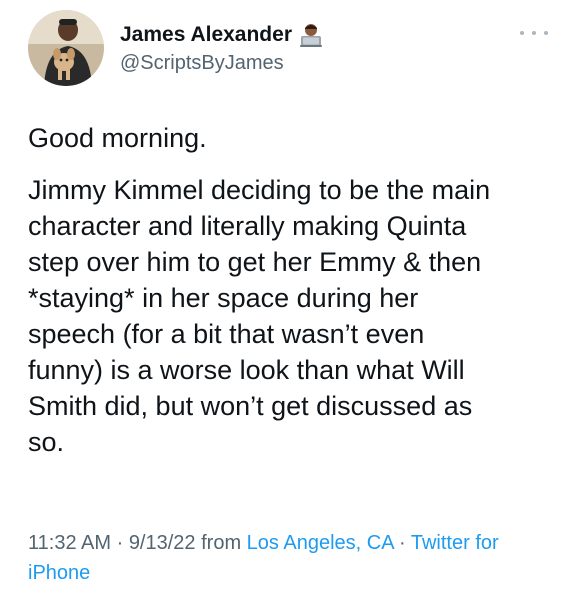 Image resolution: width=572 pixels, height=600 pixels. I want to click on technologist-laptop-icon, so click(311, 35).